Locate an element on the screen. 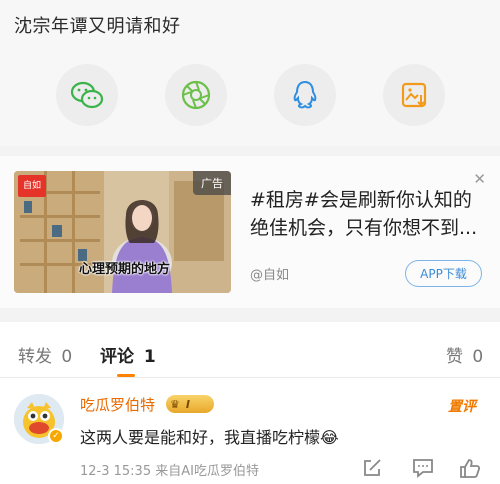  interaction-tabs: 转发 0 评论 1 赞 0 is located at coordinates (250, 350).